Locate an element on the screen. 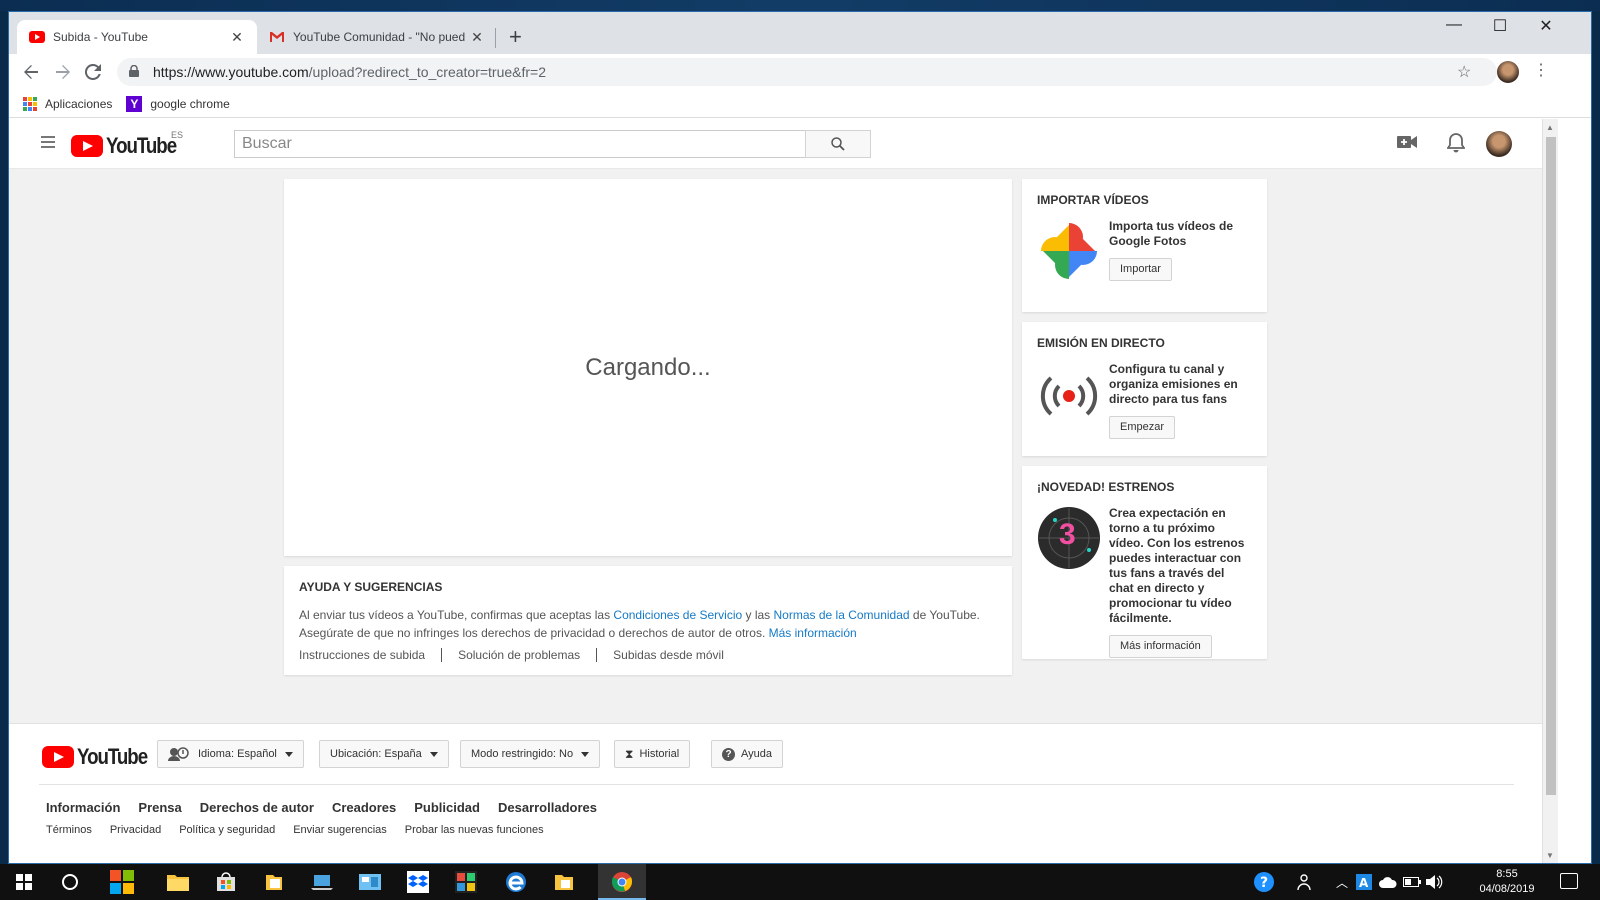  live-title: EMISIÓN EN DIRECTO is located at coordinates (1101, 343).